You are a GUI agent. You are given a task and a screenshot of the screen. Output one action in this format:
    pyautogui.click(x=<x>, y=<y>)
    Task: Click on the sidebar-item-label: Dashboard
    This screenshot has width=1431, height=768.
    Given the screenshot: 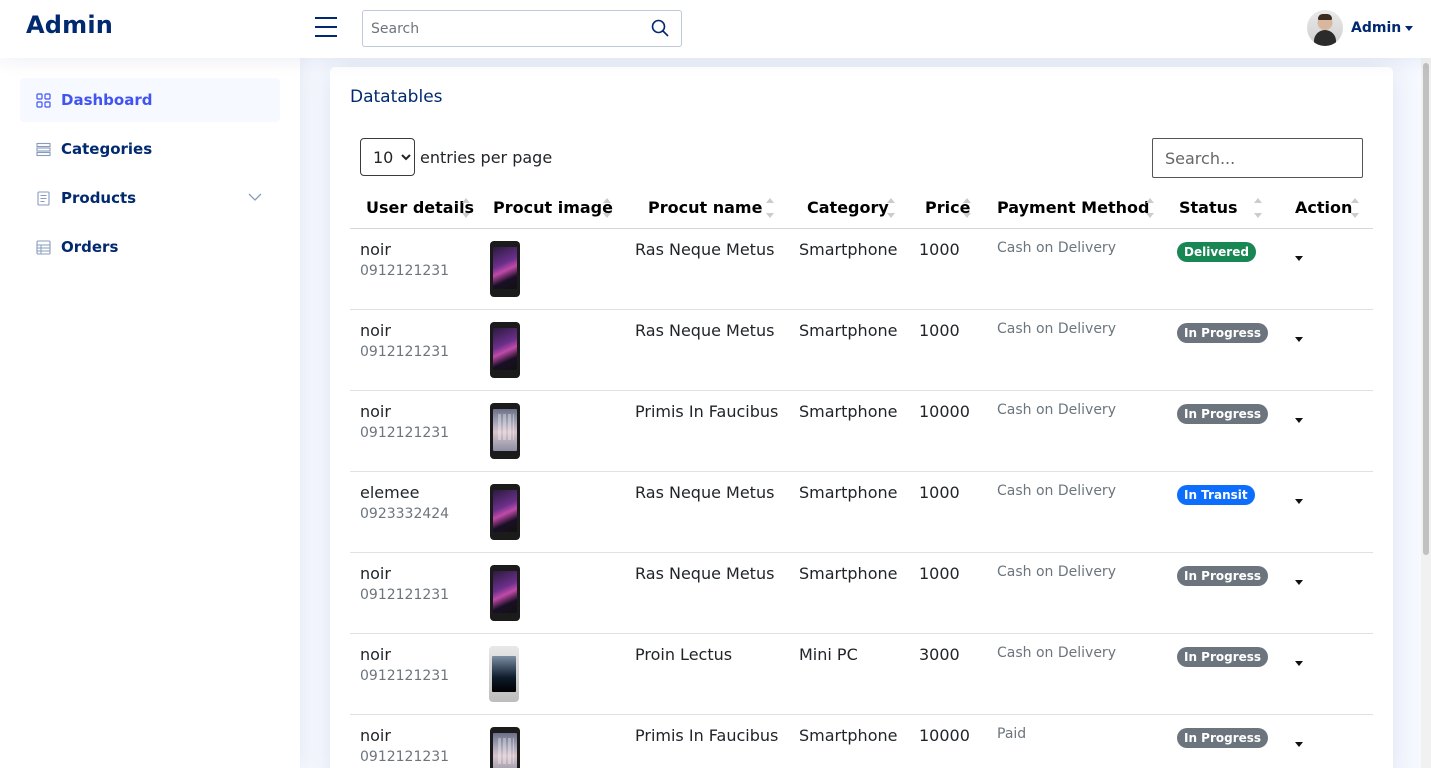 What is the action you would take?
    pyautogui.click(x=107, y=100)
    